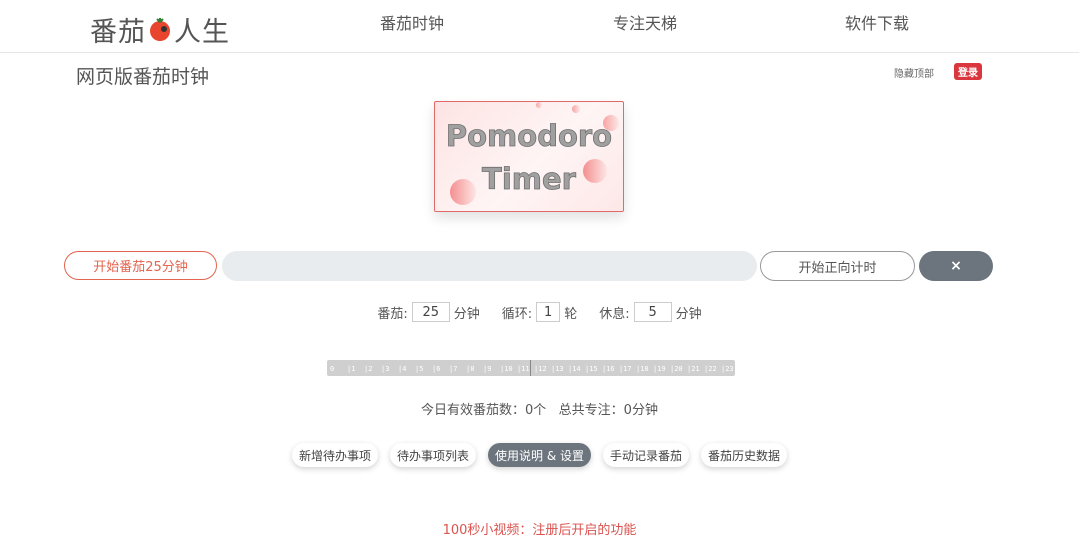  Describe the element at coordinates (614, 314) in the screenshot. I see `rest-label: 休息:` at that location.